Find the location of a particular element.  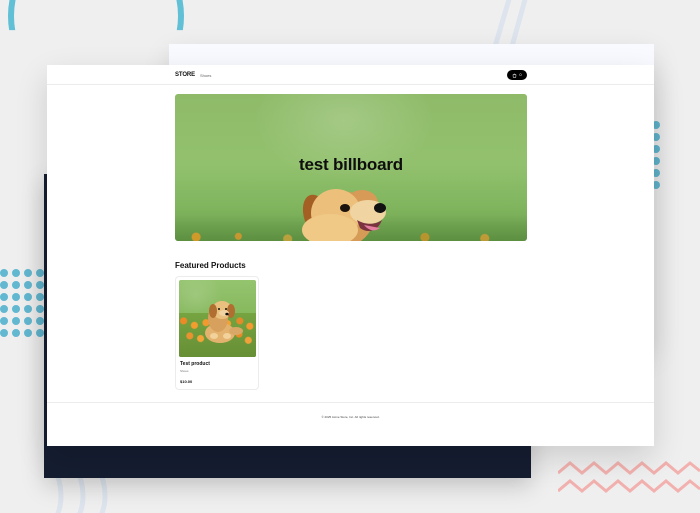

hero-billboard: test billboard is located at coordinates (351, 167).